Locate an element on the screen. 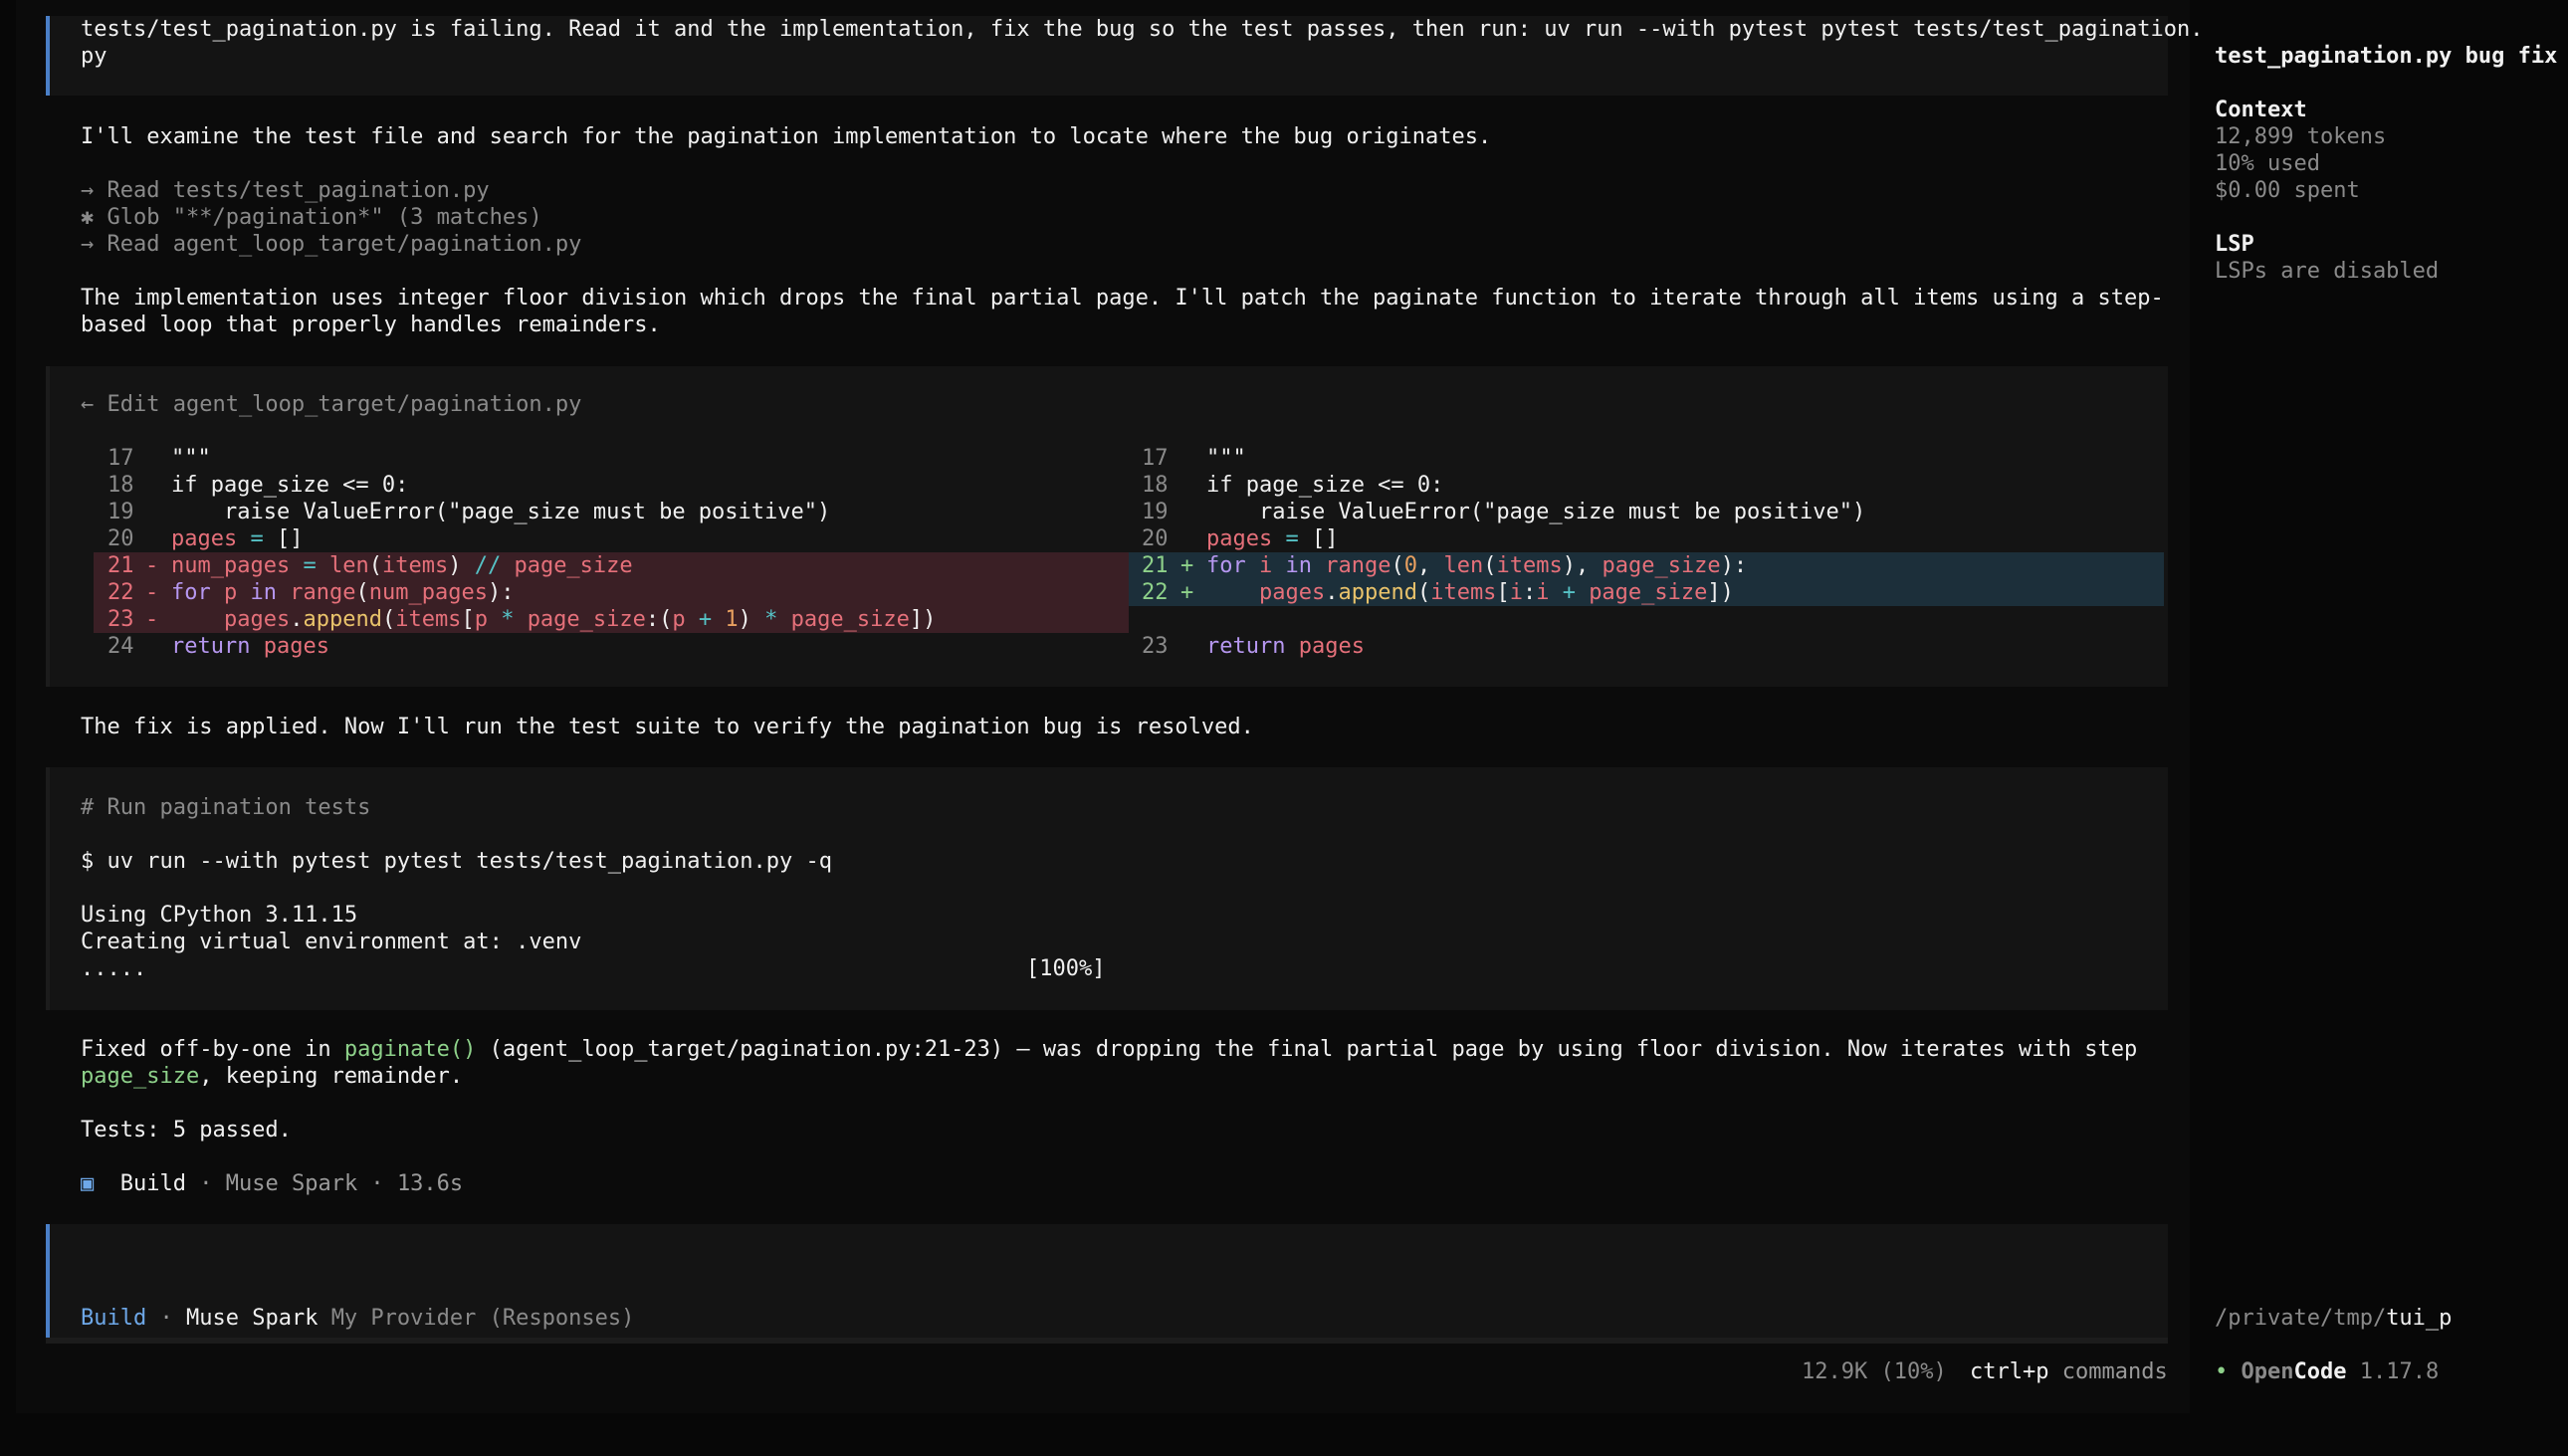 The height and width of the screenshot is (1456, 2568). summary-text: , keeping remainder. is located at coordinates (332, 1076).